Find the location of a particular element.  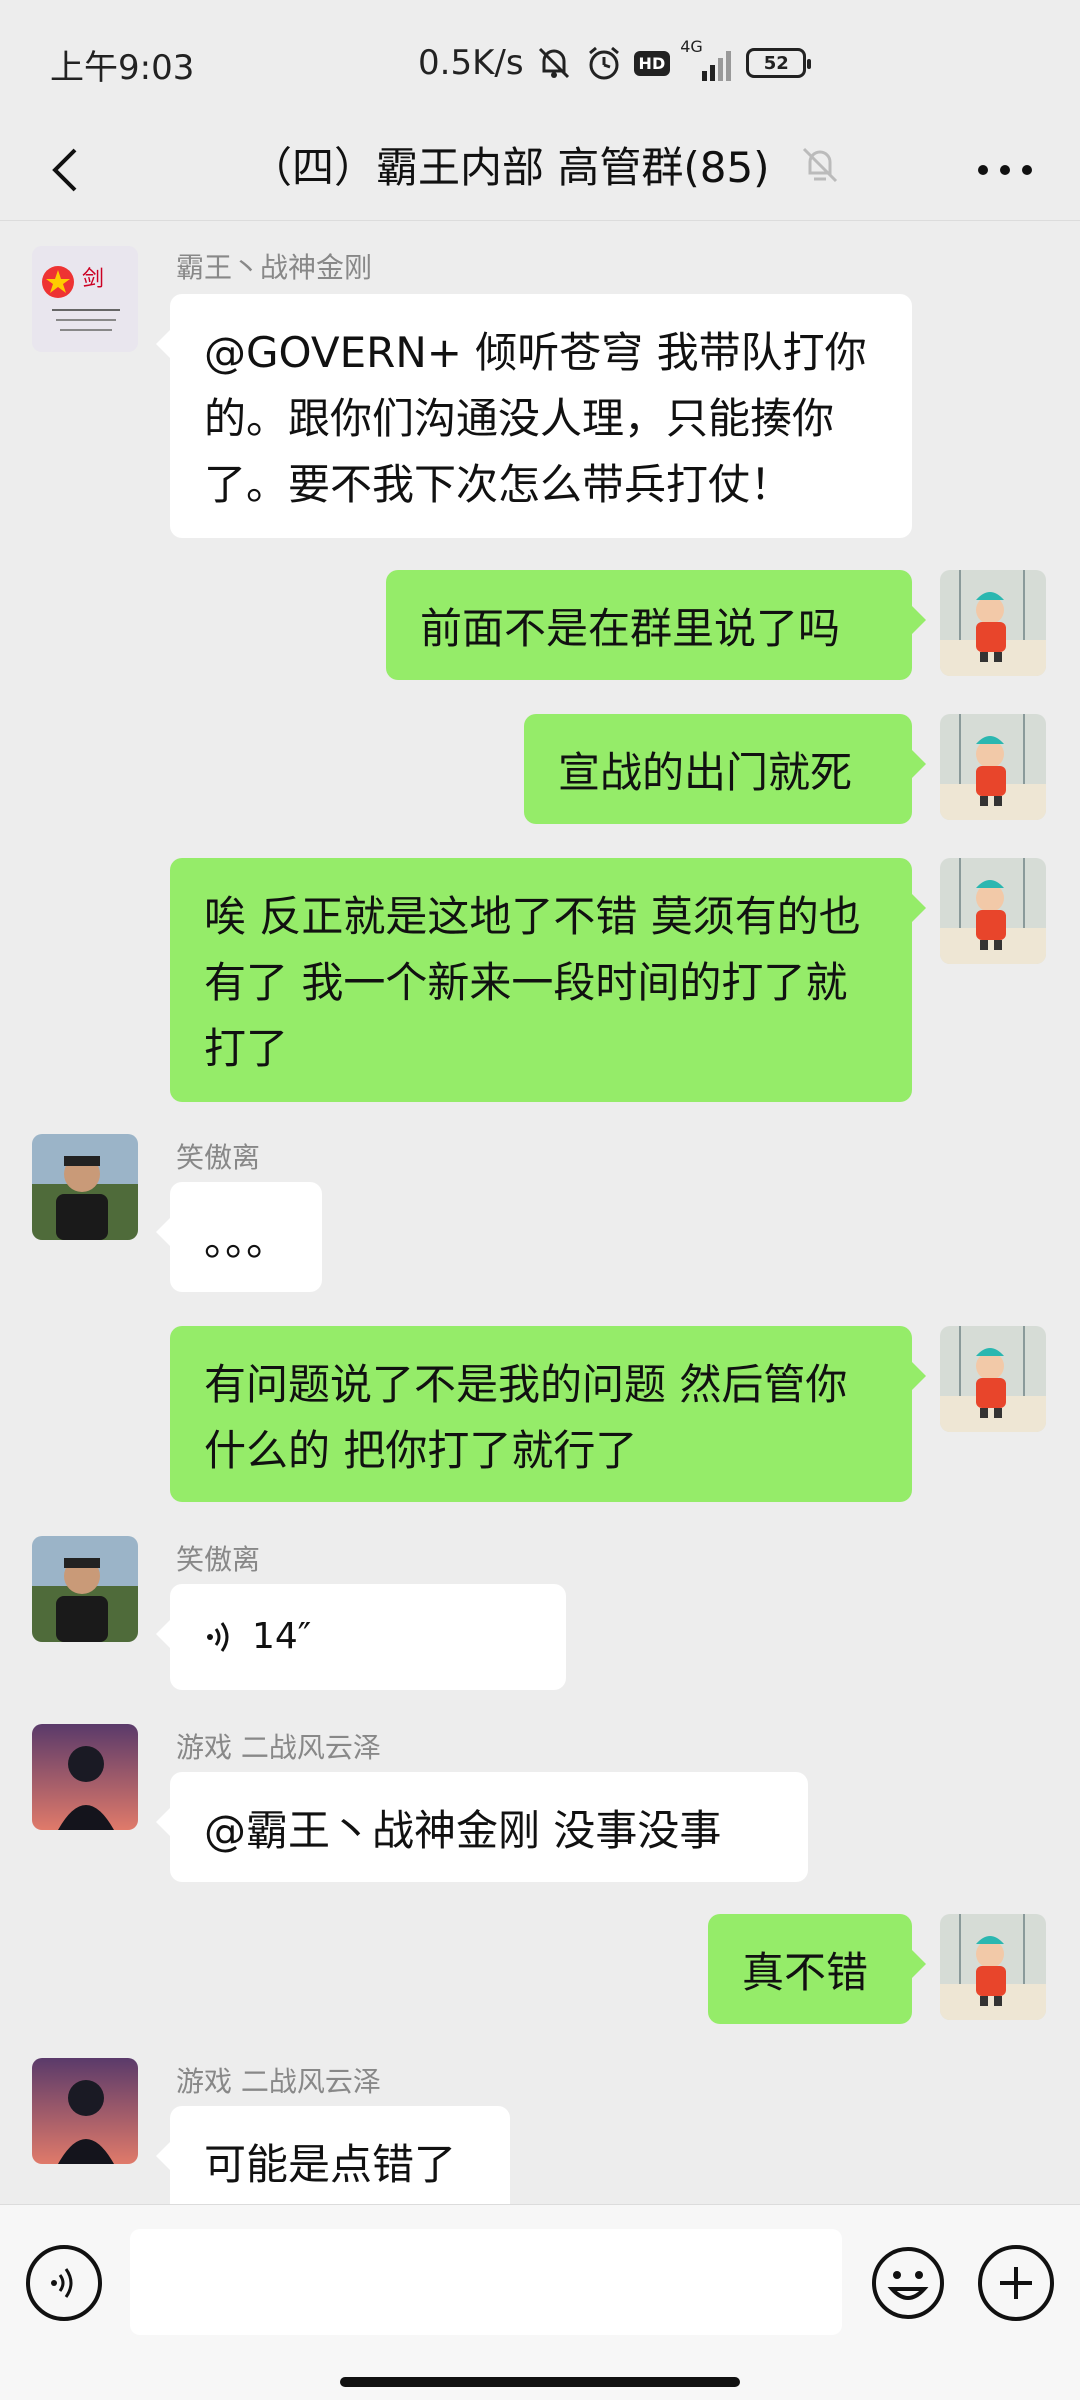

voice-message-bubble: 14″ is located at coordinates (361, 1637).